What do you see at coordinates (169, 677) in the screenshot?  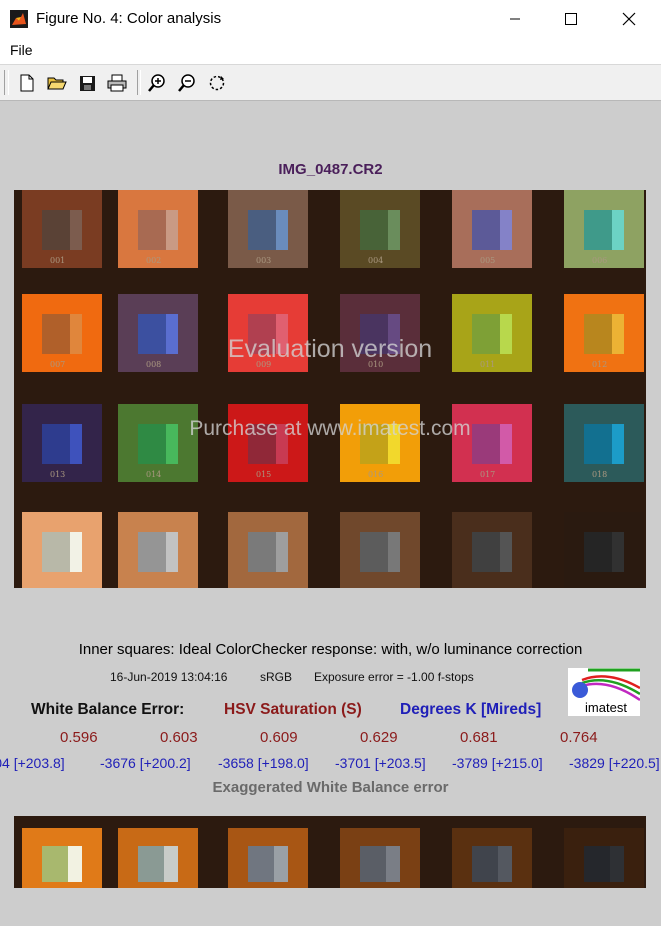 I see `capture-date: 16-Jun-2019 13:04:16` at bounding box center [169, 677].